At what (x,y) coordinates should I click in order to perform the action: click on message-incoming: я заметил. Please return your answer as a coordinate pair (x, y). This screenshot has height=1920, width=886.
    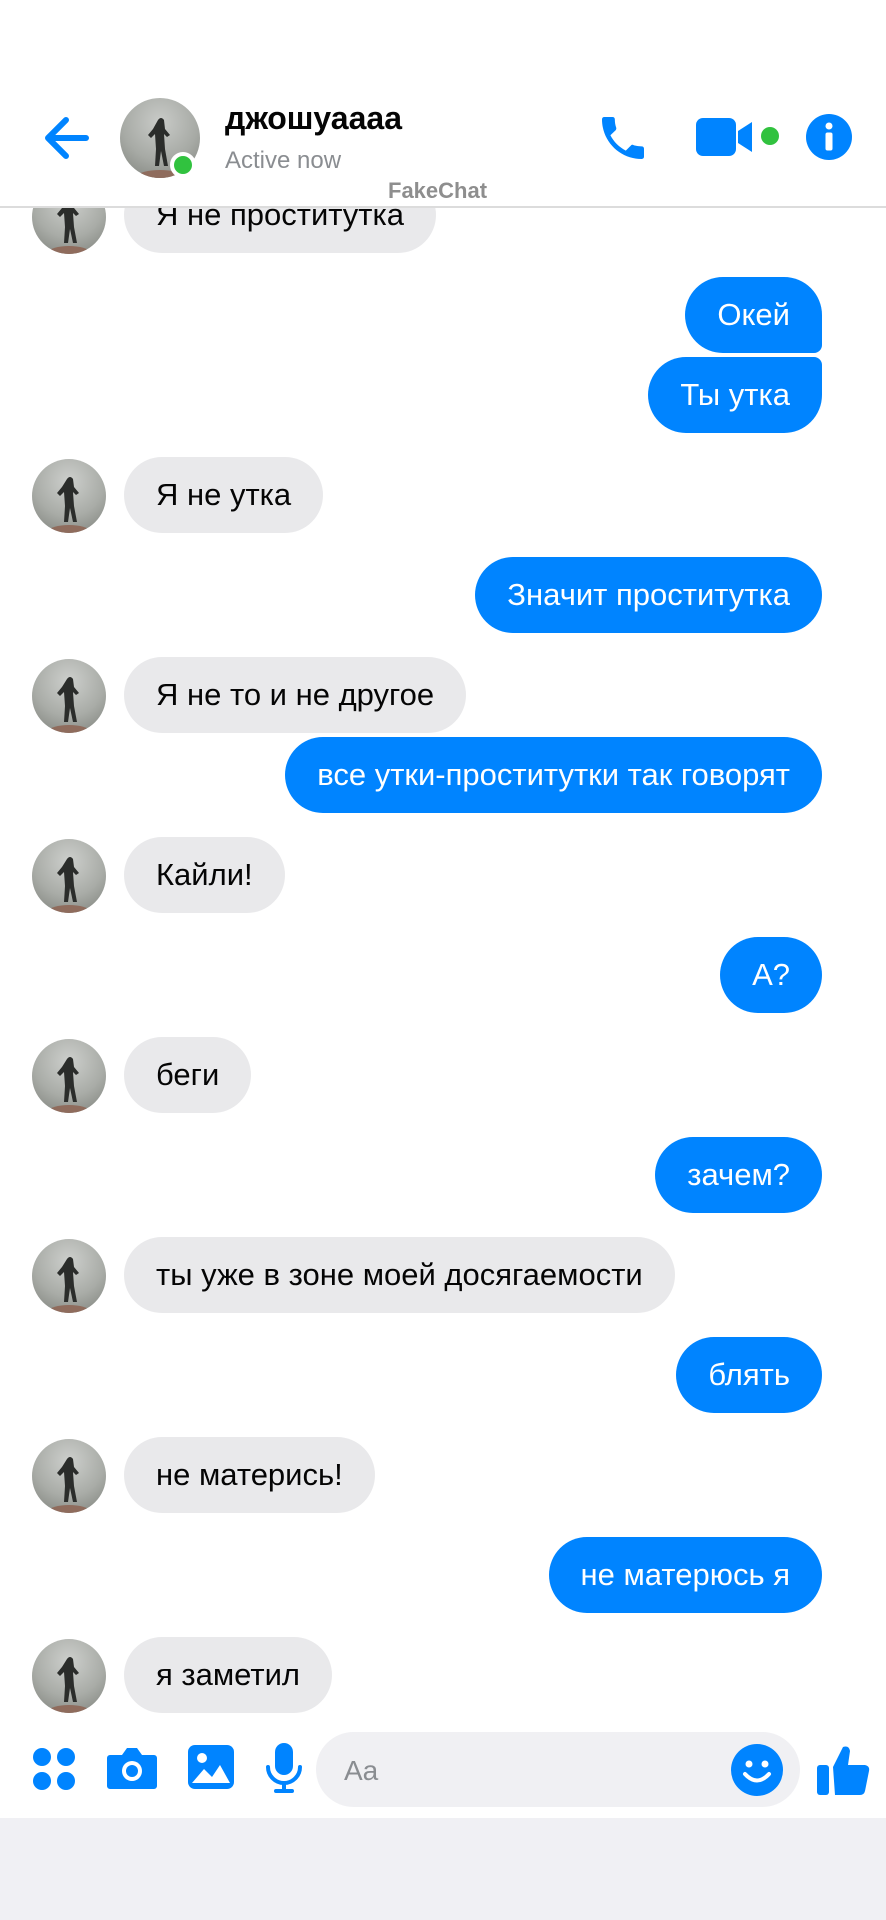
    Looking at the image, I should click on (228, 1675).